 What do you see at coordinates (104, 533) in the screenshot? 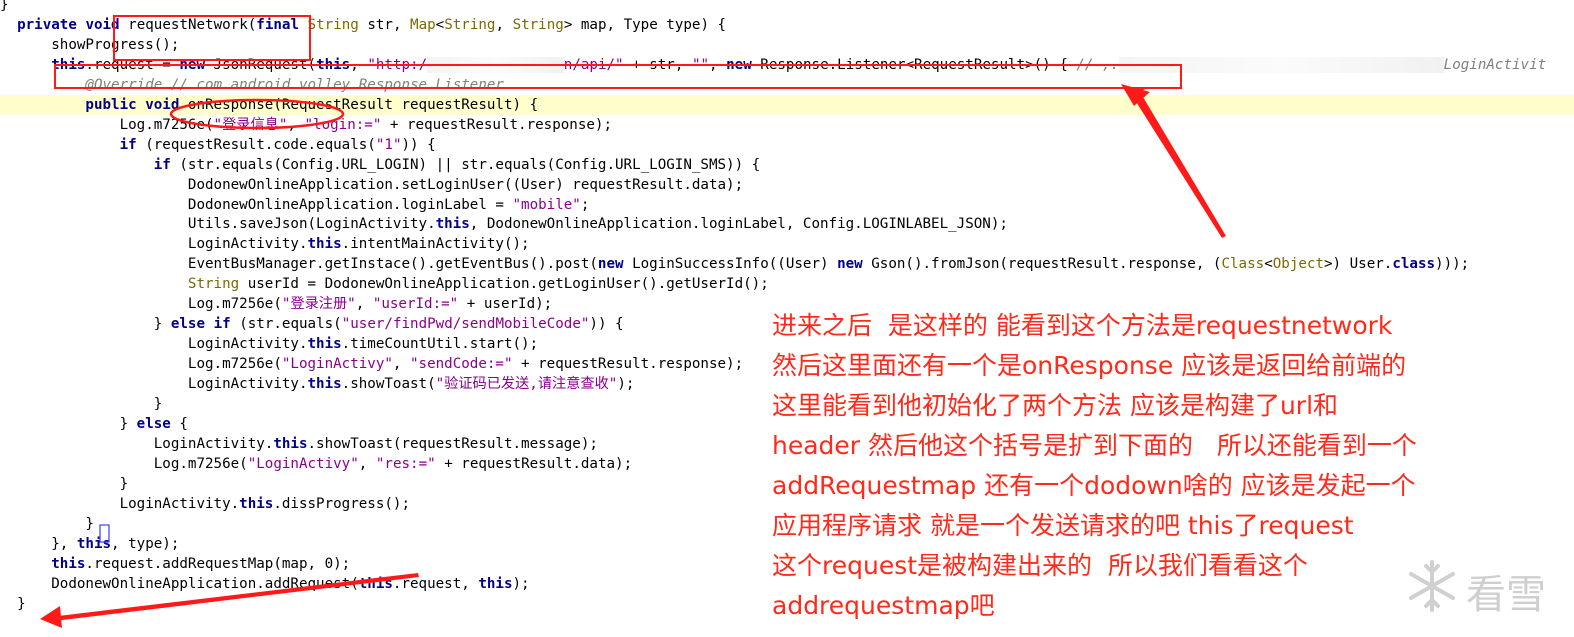
I see `closing-brace-cursor` at bounding box center [104, 533].